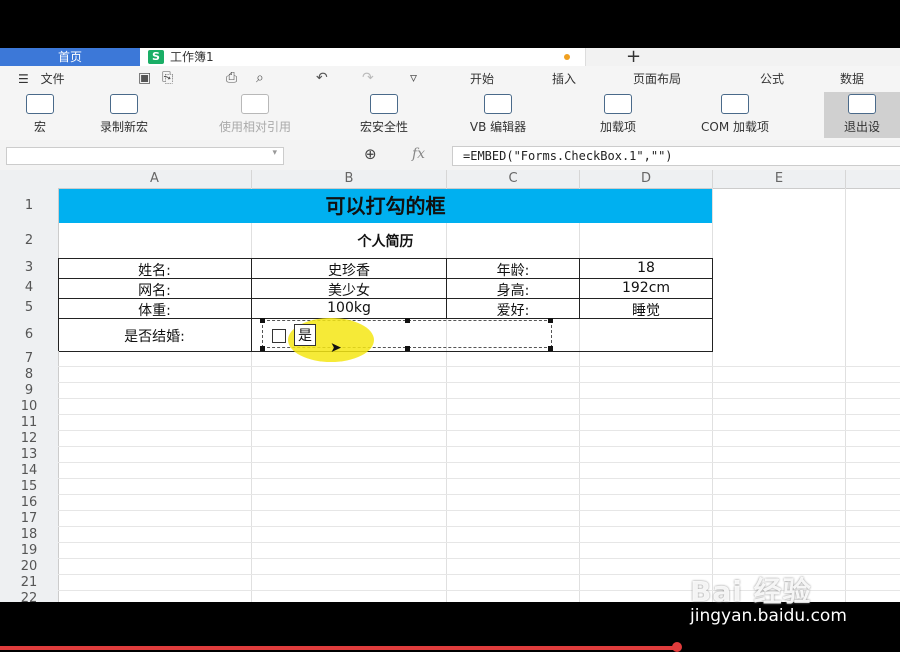  I want to click on row-header: 7, so click(29, 359).